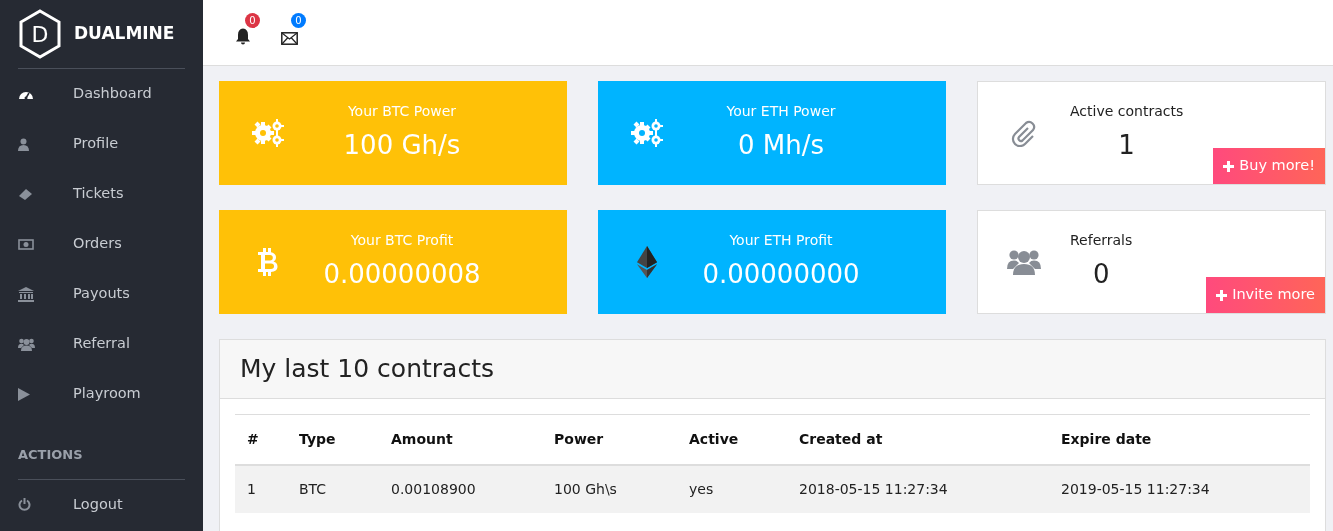  What do you see at coordinates (367, 369) in the screenshot?
I see `panel-title: My last 10 contracts` at bounding box center [367, 369].